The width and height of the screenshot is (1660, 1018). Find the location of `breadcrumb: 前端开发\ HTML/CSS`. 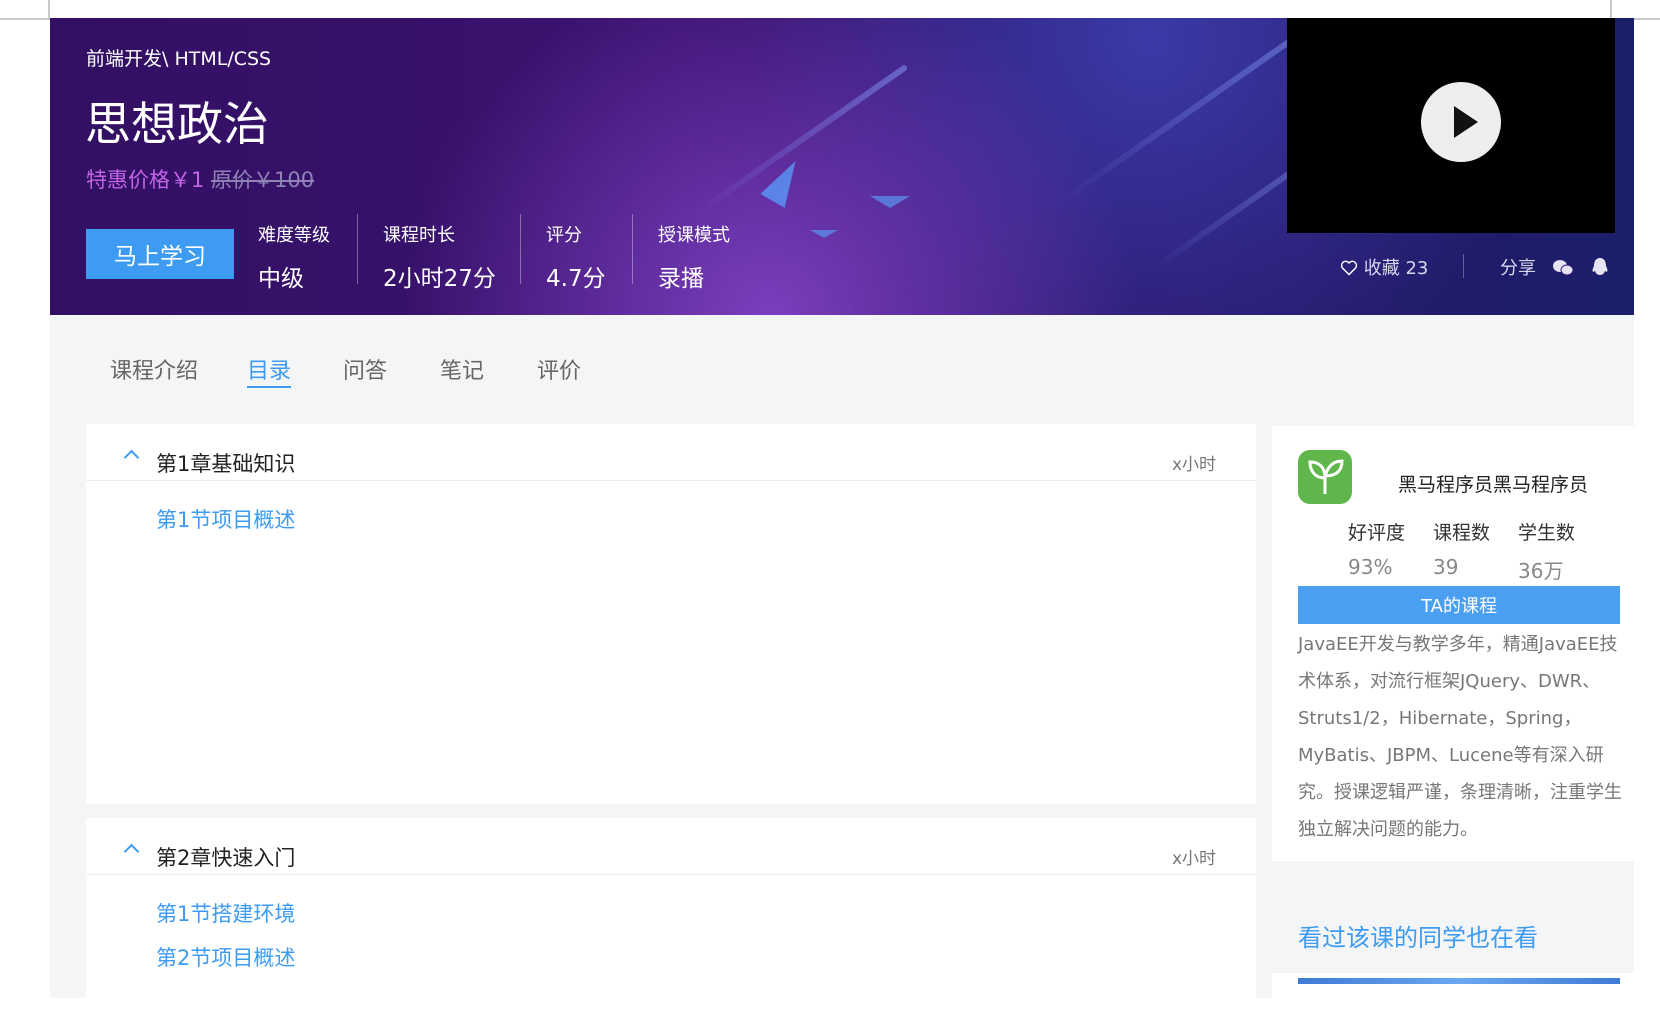

breadcrumb: 前端开发\ HTML/CSS is located at coordinates (178, 57).